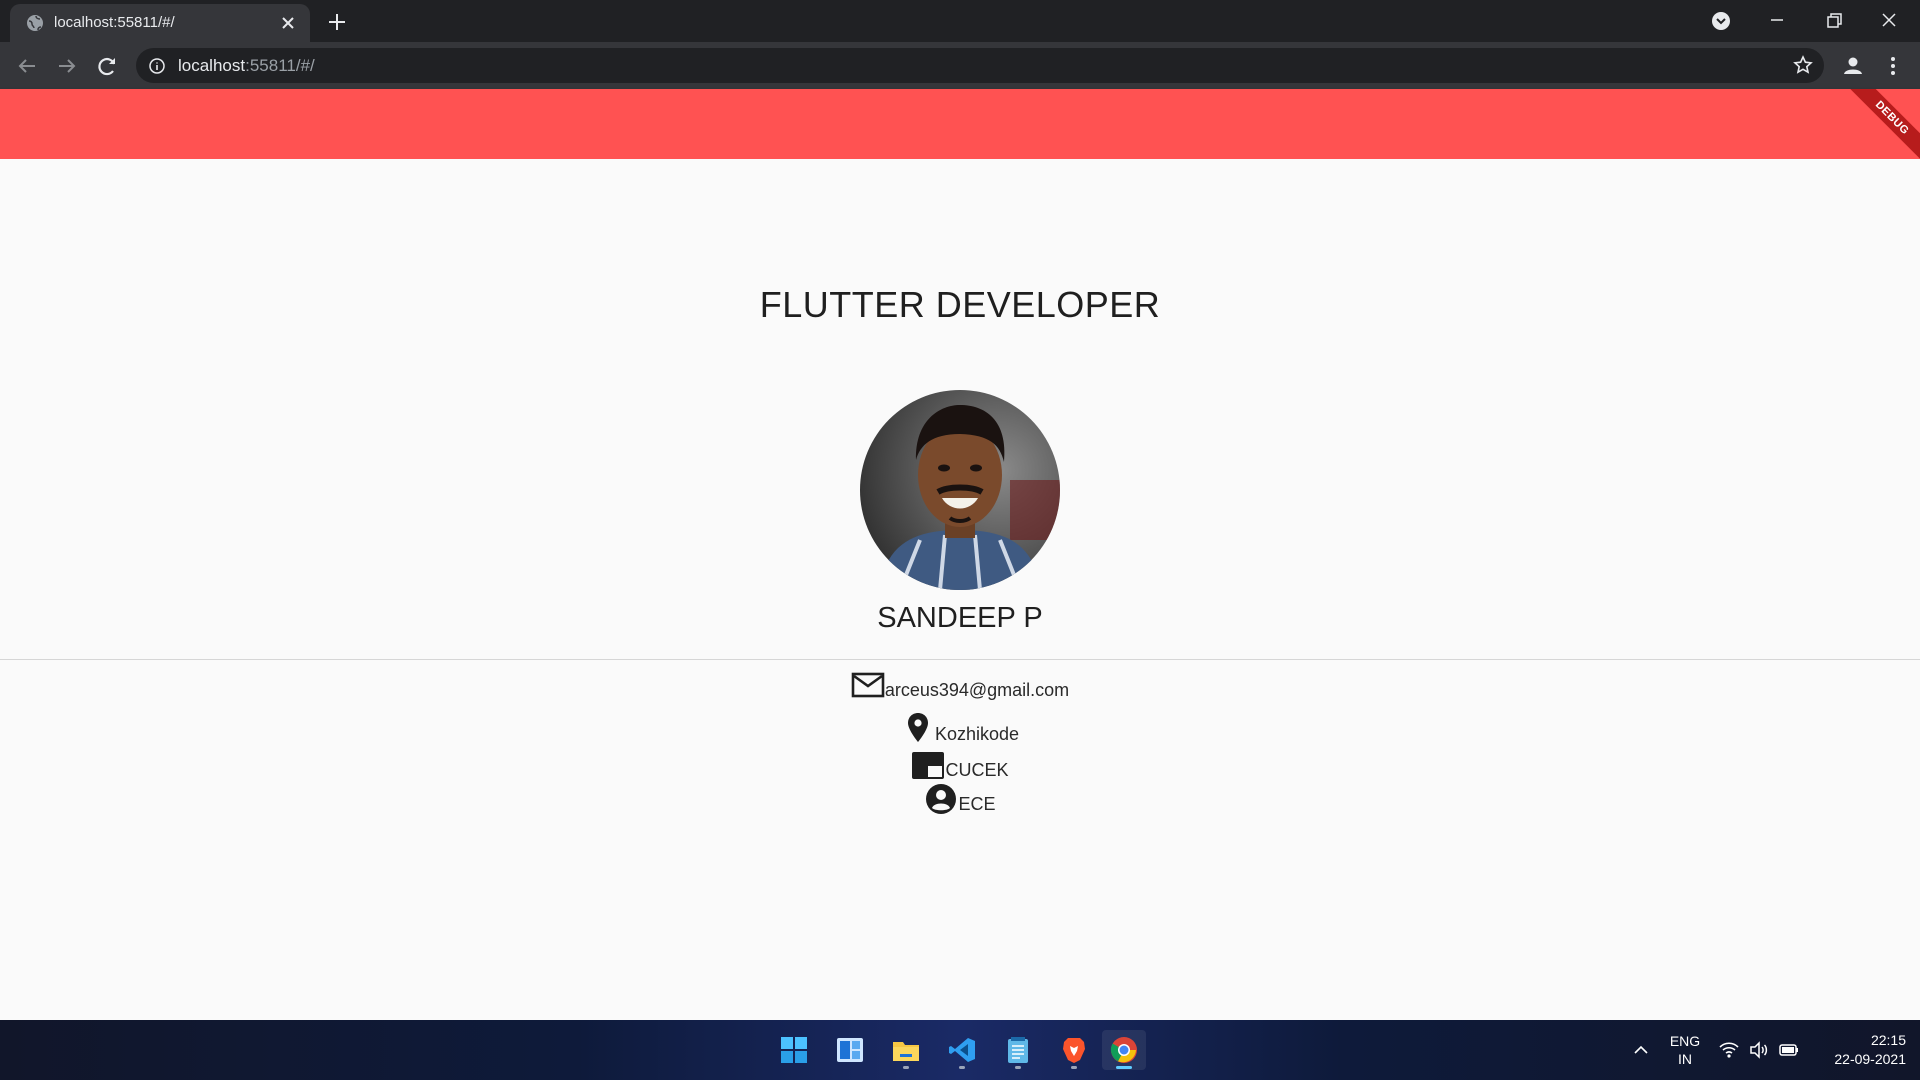 The image size is (1920, 1080). What do you see at coordinates (1777, 21) in the screenshot?
I see `minimize-icon` at bounding box center [1777, 21].